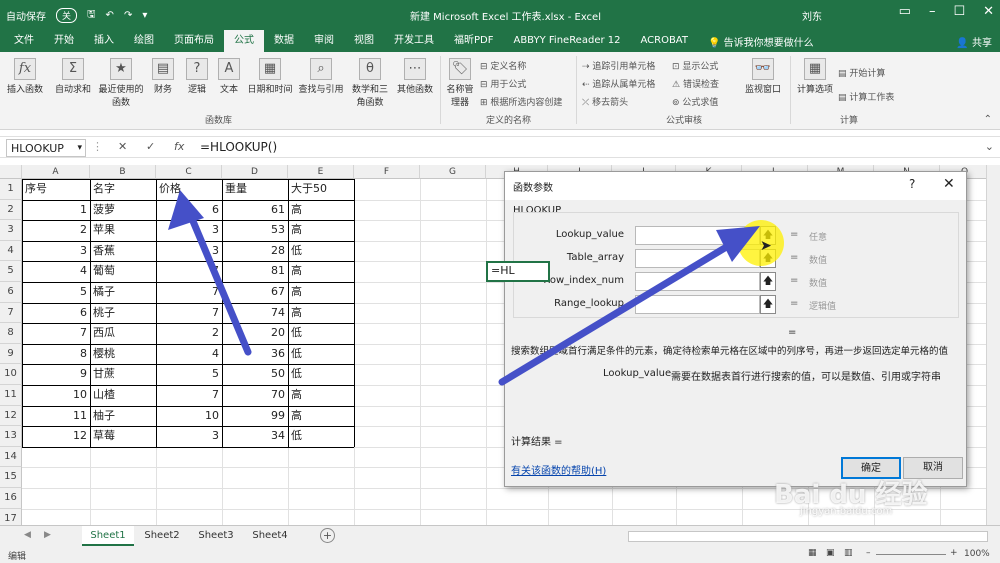 The height and width of the screenshot is (563, 1000). What do you see at coordinates (558, 469) in the screenshot?
I see `function-help-link: 有关该函数的帮助(H)` at bounding box center [558, 469].